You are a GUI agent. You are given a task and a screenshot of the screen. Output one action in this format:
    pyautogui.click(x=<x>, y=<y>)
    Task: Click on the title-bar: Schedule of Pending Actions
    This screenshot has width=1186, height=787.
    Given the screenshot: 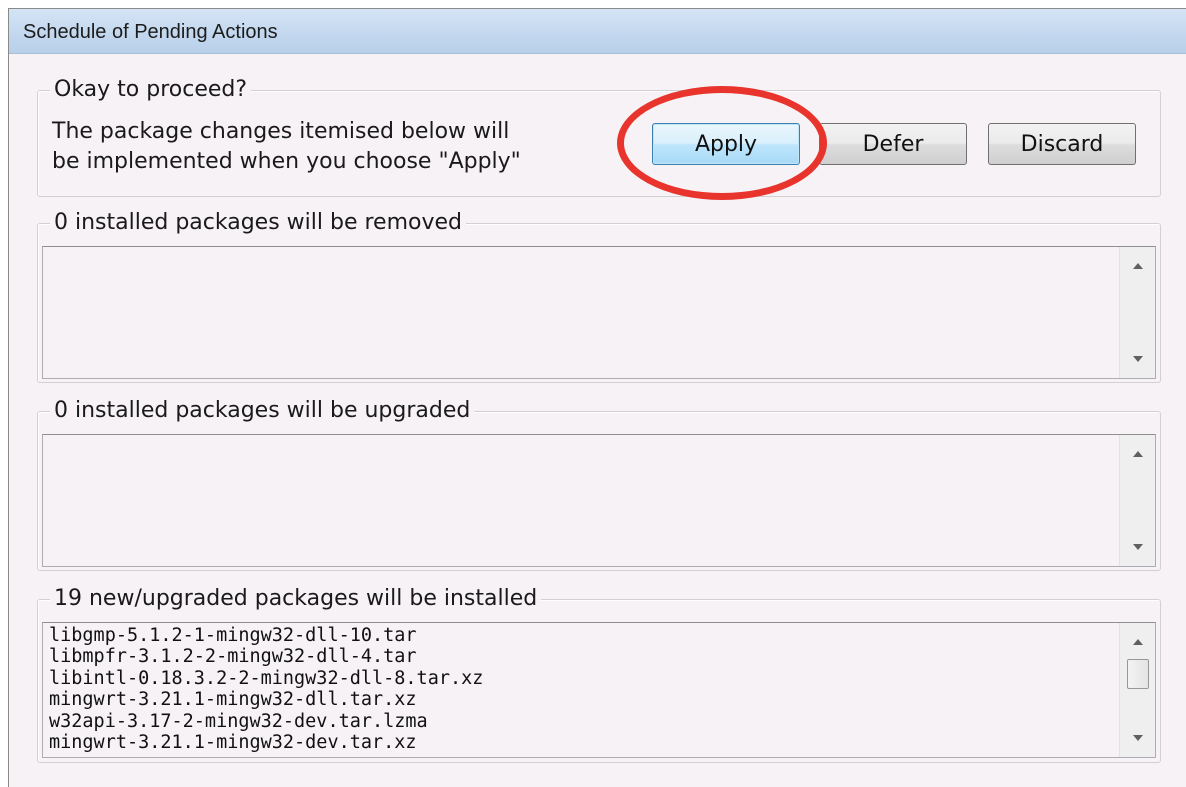 What is the action you would take?
    pyautogui.click(x=597, y=31)
    